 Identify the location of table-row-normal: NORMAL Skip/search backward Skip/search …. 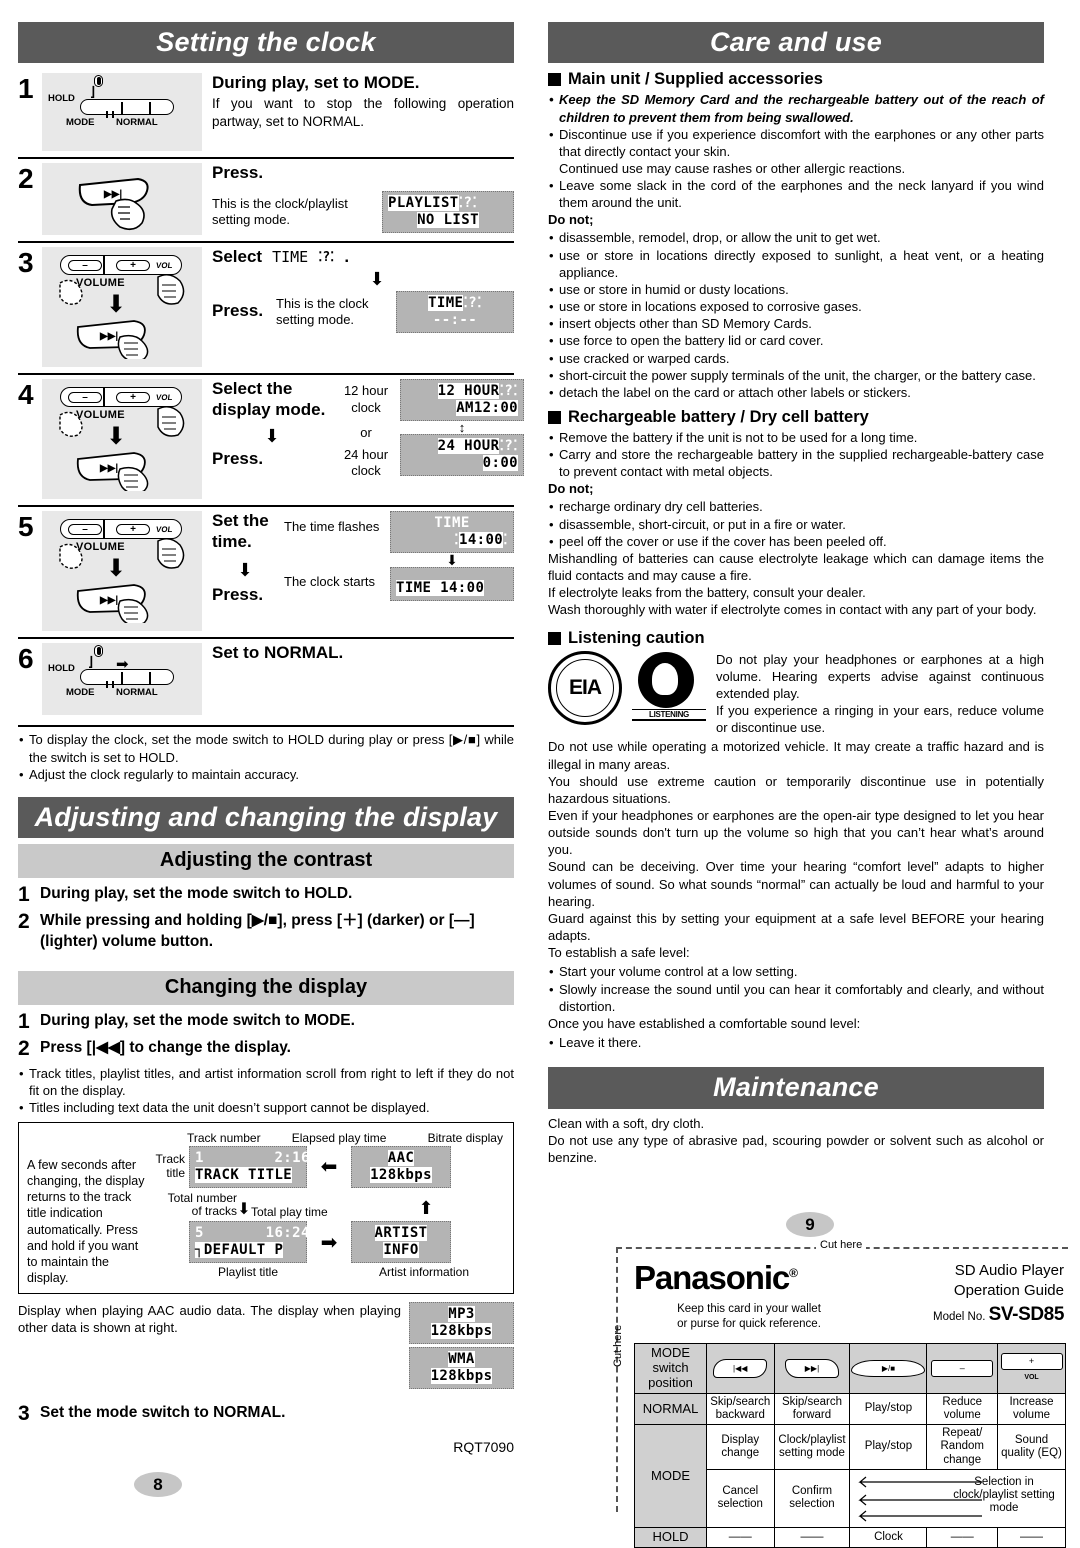
(850, 1409).